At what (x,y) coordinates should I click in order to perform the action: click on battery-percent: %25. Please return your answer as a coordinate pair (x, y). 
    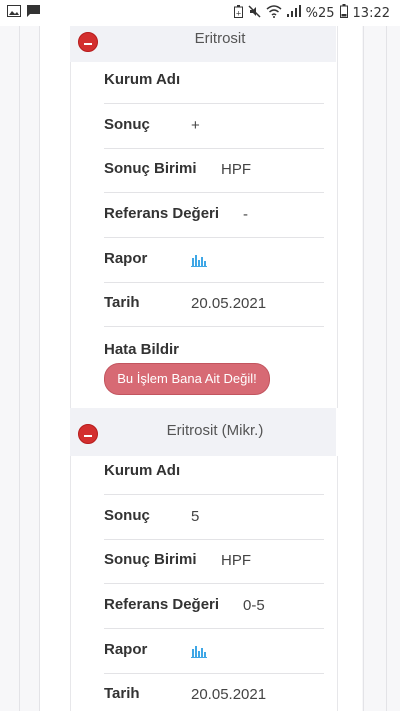
    Looking at the image, I should click on (320, 13).